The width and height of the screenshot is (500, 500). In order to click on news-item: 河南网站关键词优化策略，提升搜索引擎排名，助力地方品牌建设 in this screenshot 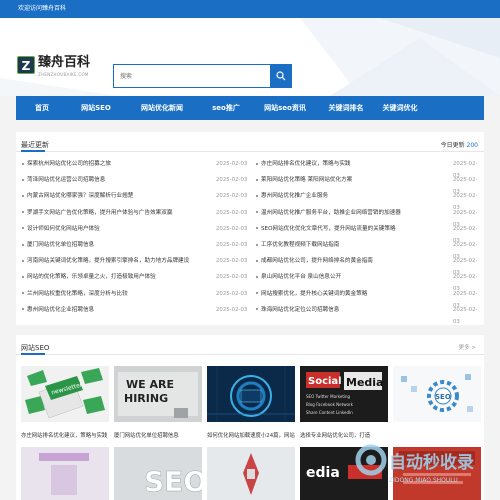, I will do `click(105, 261)`.